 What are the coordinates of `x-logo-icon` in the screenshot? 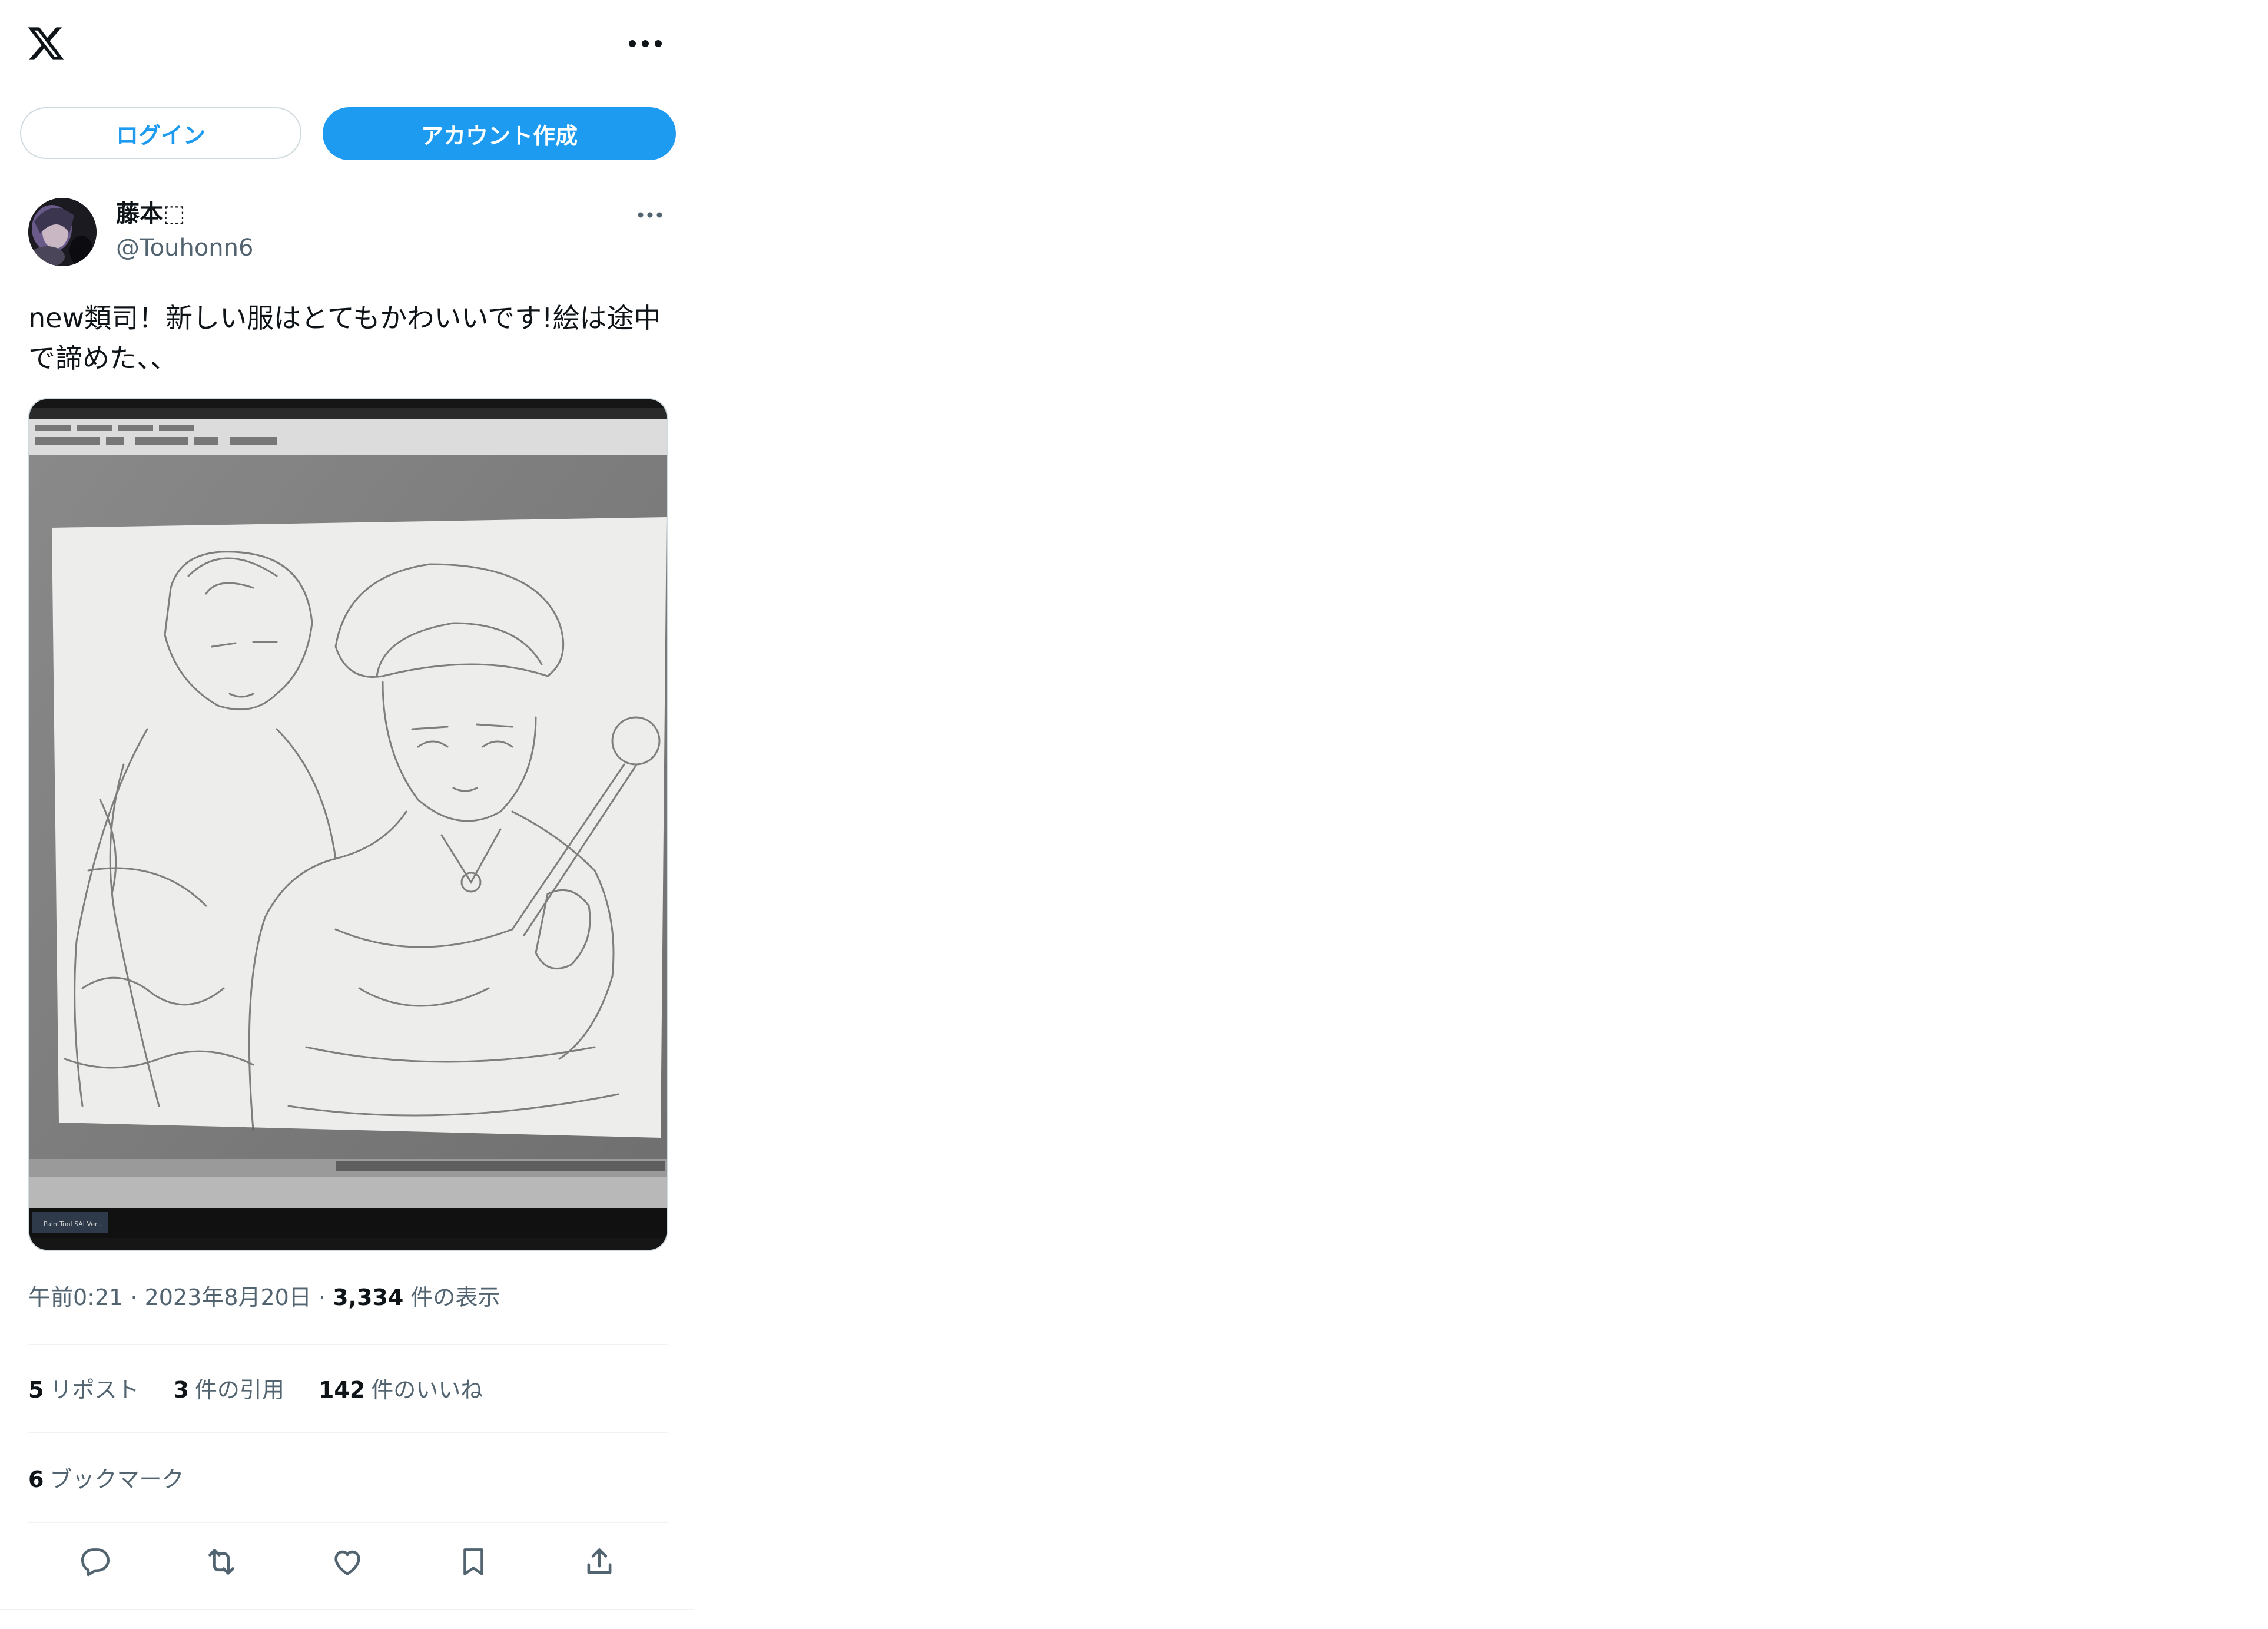 It's located at (46, 44).